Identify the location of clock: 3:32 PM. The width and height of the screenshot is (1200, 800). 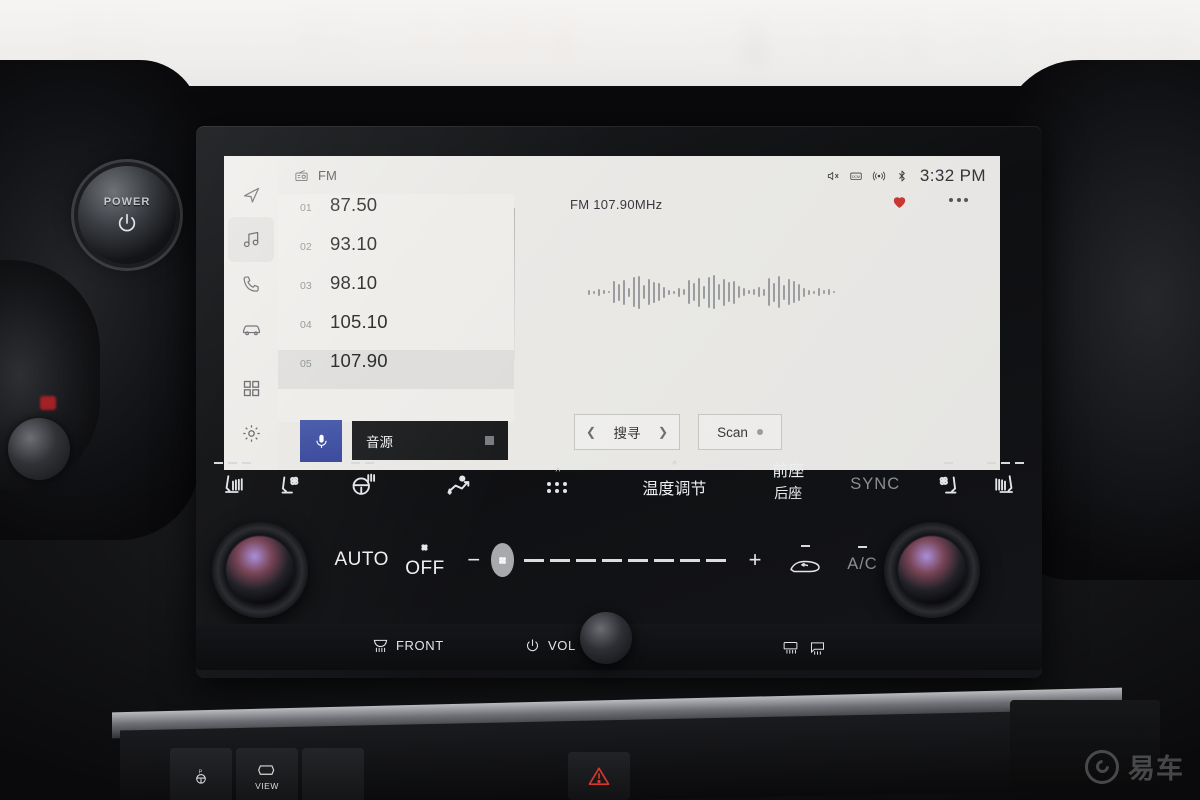
(952, 175).